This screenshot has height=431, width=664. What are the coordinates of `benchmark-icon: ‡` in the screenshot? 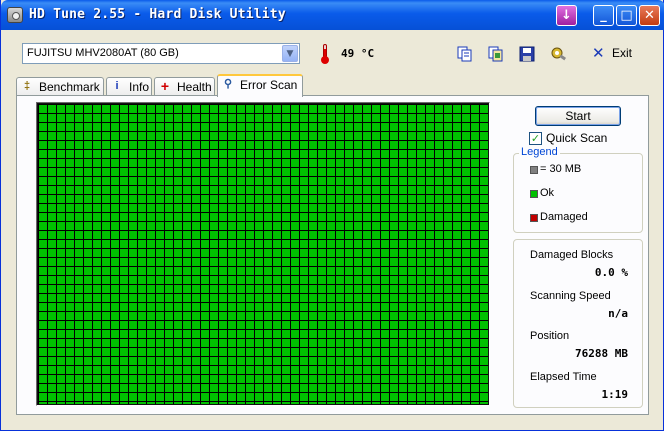 It's located at (27, 86).